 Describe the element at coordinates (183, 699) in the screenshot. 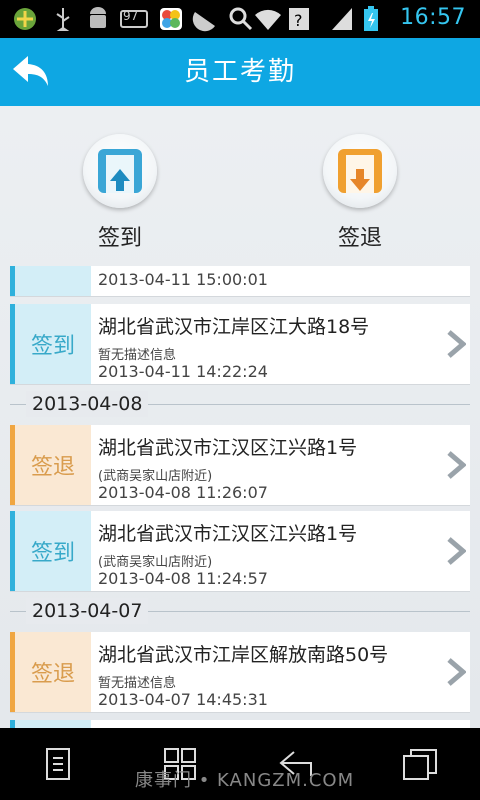

I see `record-time: 2013-04-07 14:45:31` at that location.